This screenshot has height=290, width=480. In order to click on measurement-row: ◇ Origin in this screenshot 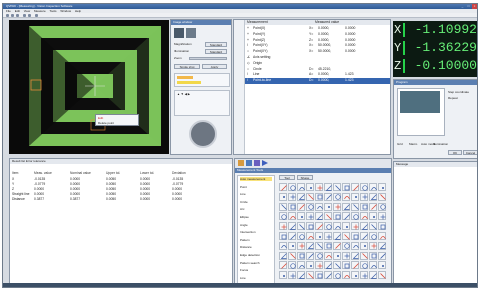, I will do `click(317, 63)`.